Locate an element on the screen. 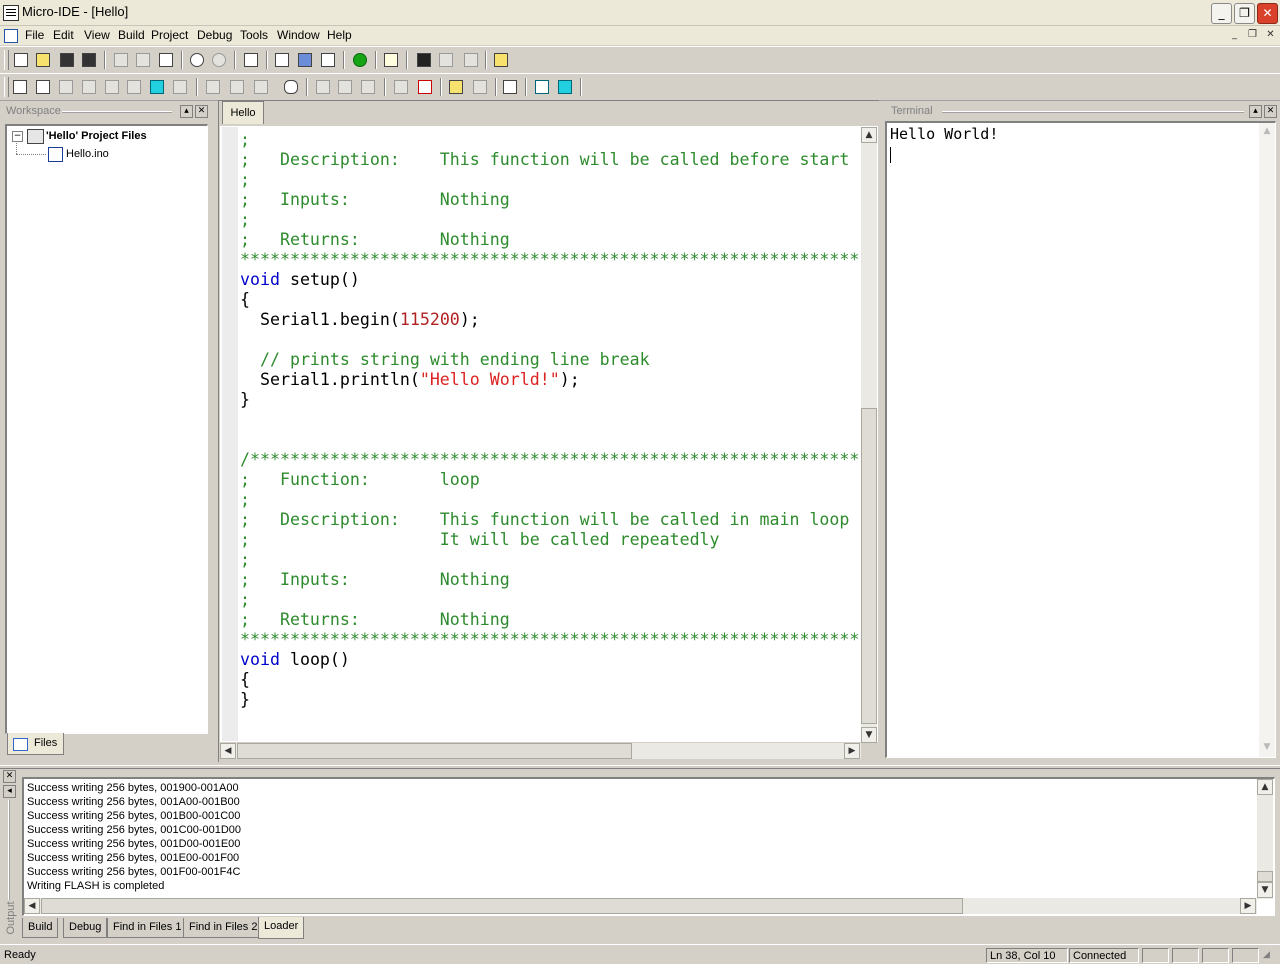 The height and width of the screenshot is (964, 1280). undo-icon is located at coordinates (197, 60).